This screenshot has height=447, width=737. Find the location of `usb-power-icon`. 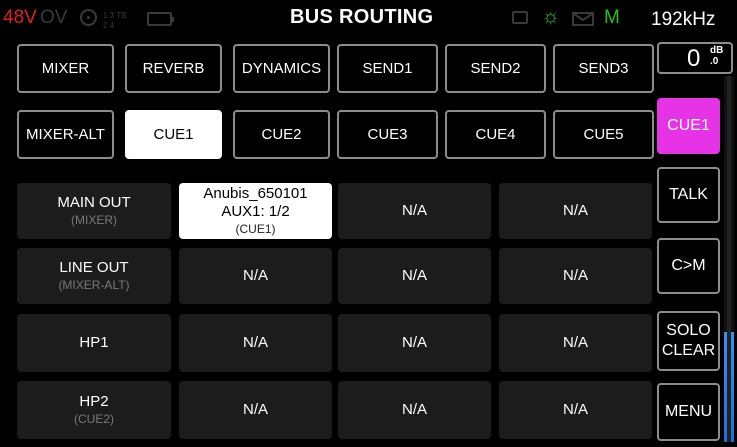

usb-power-icon is located at coordinates (520, 17).